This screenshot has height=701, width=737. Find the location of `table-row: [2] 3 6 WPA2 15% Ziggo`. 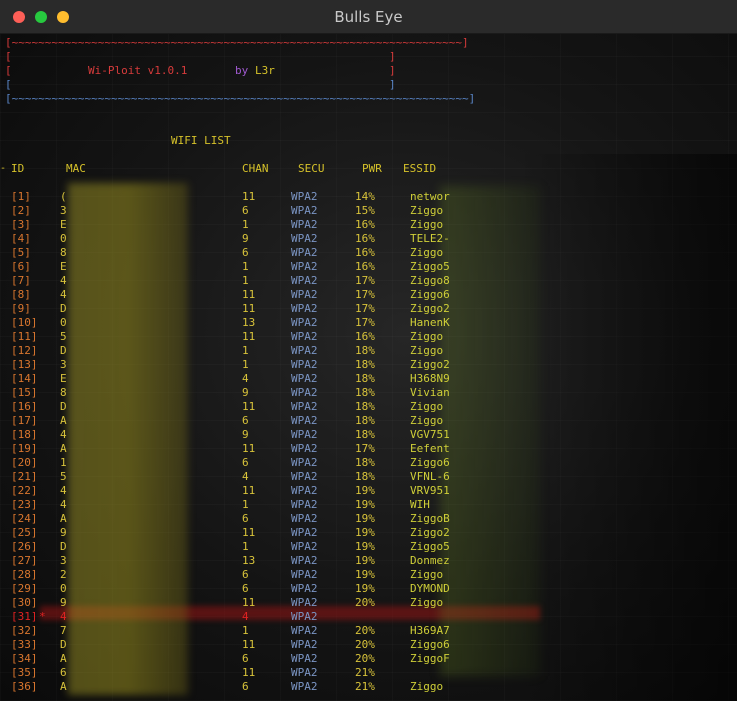

table-row: [2] 3 6 WPA2 15% Ziggo is located at coordinates (368, 211).